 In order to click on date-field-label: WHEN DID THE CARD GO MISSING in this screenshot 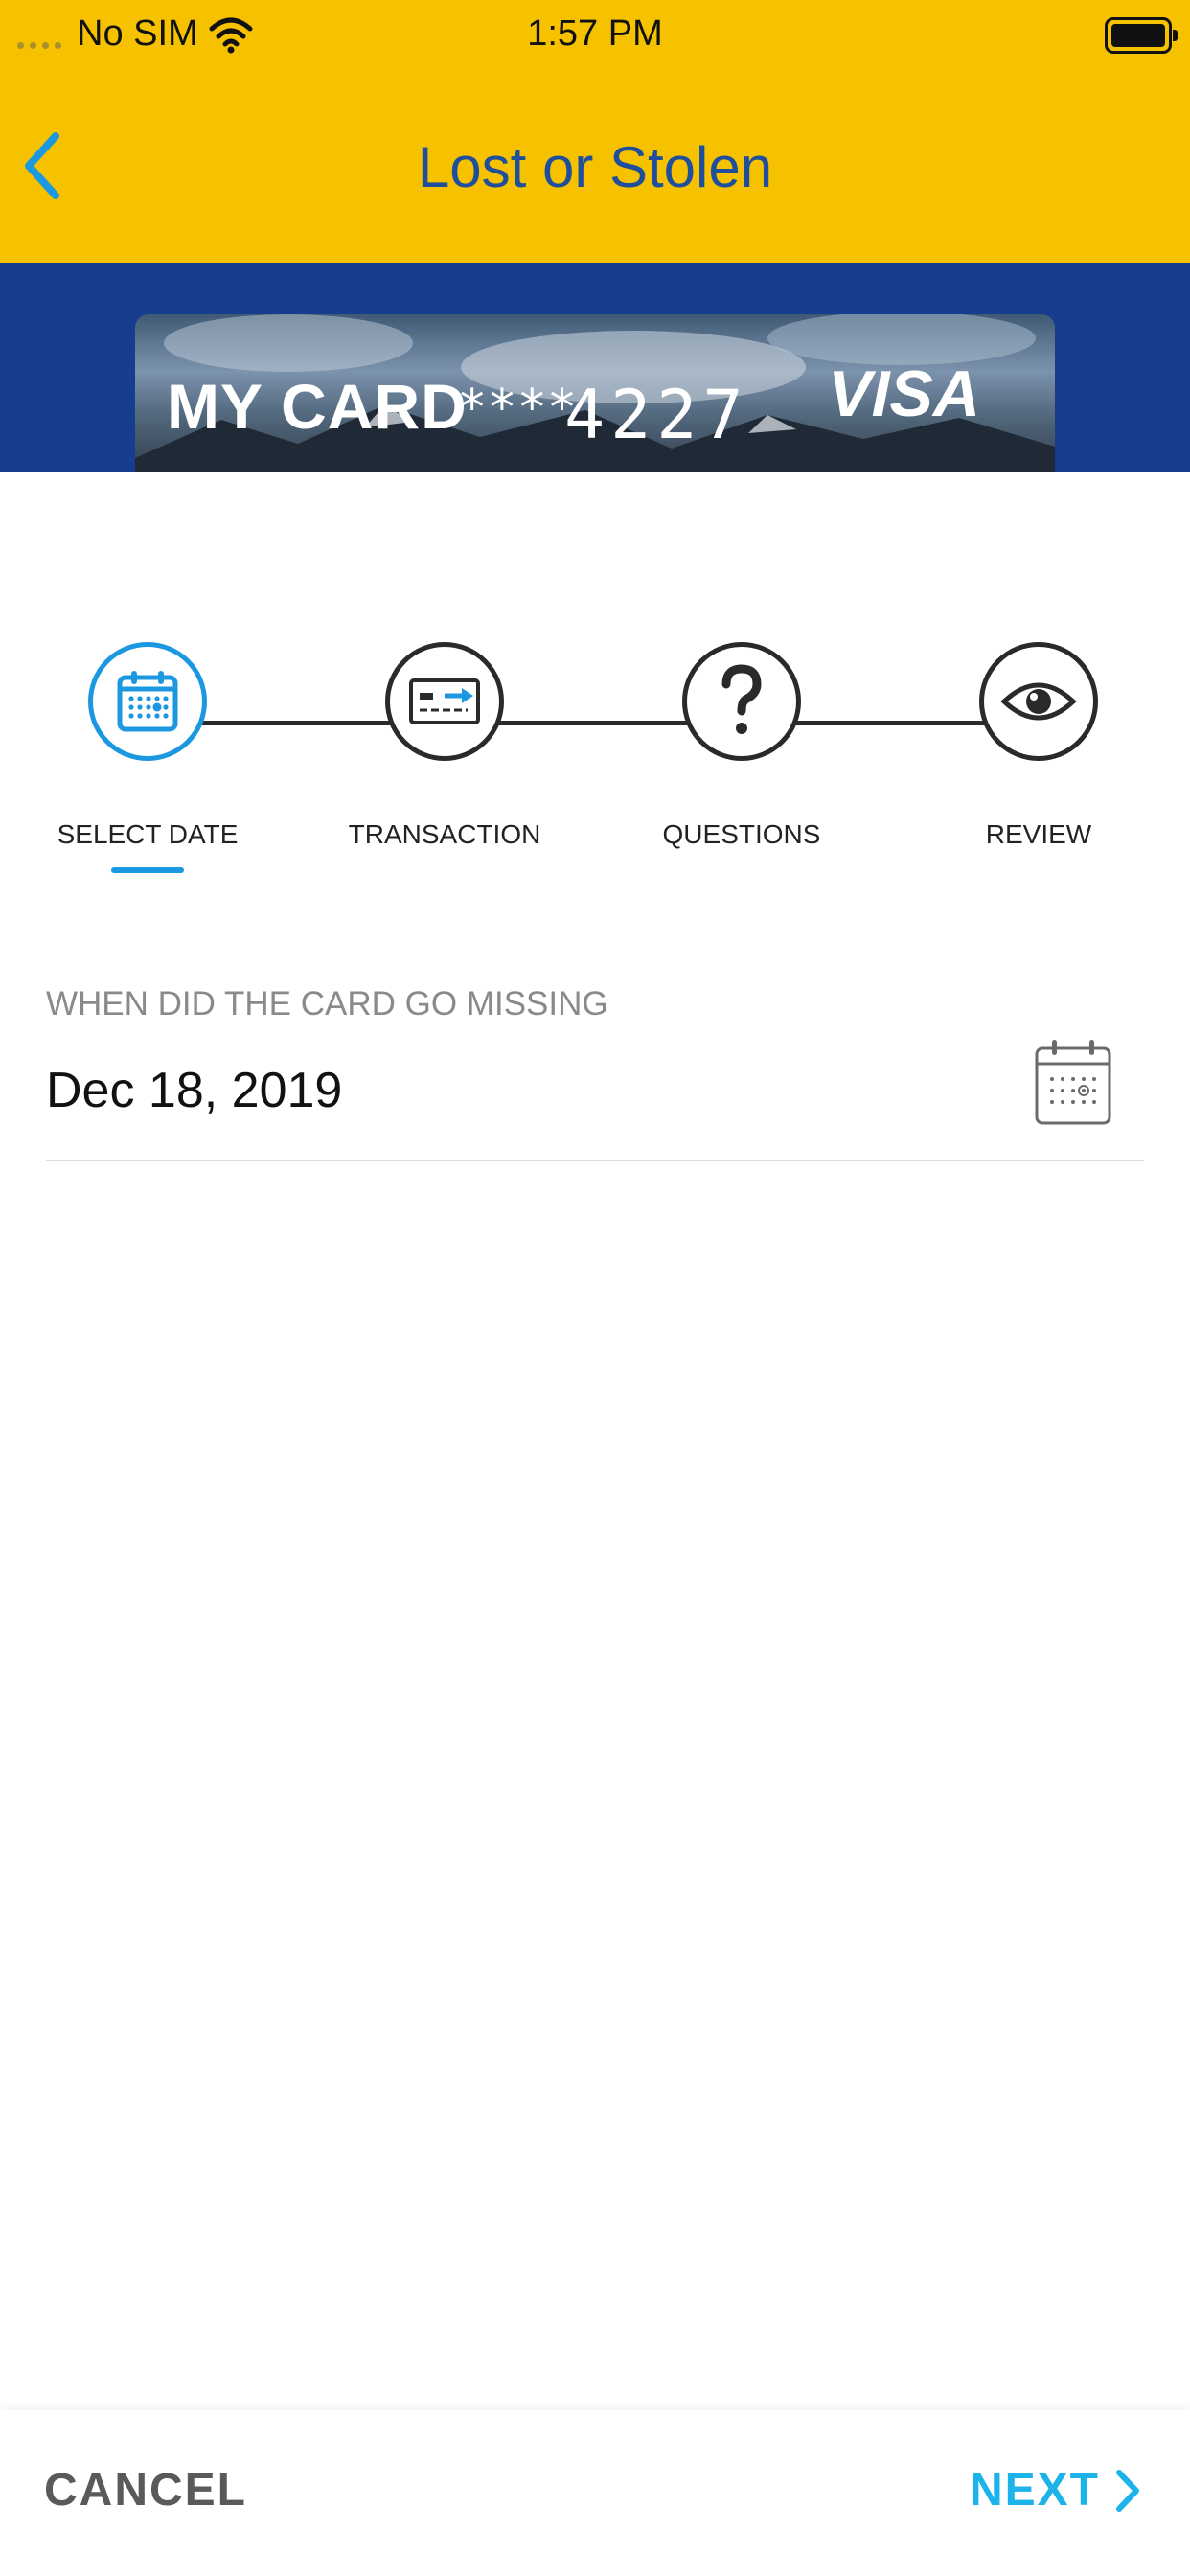, I will do `click(327, 1004)`.